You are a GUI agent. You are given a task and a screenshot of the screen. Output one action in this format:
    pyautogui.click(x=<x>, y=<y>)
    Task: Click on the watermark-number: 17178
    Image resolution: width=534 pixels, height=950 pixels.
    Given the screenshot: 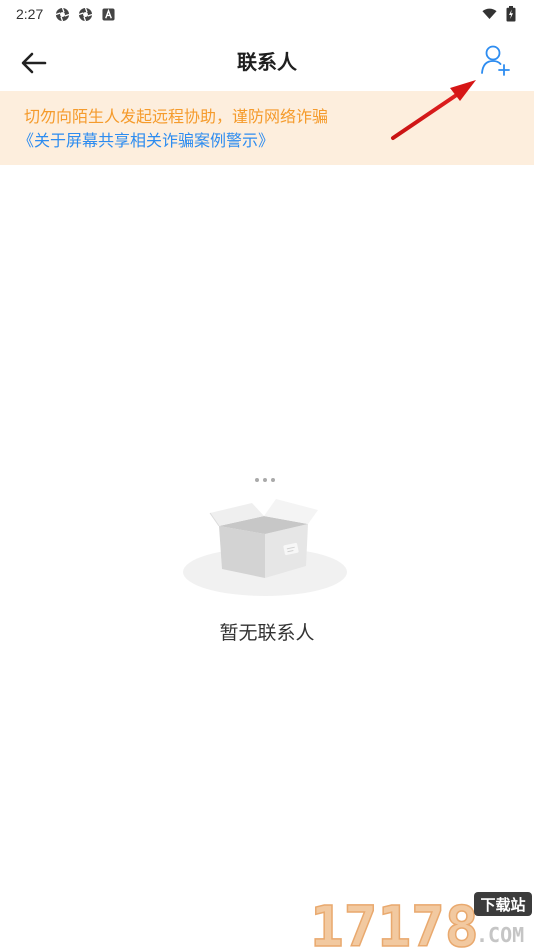 What is the action you would take?
    pyautogui.click(x=394, y=922)
    